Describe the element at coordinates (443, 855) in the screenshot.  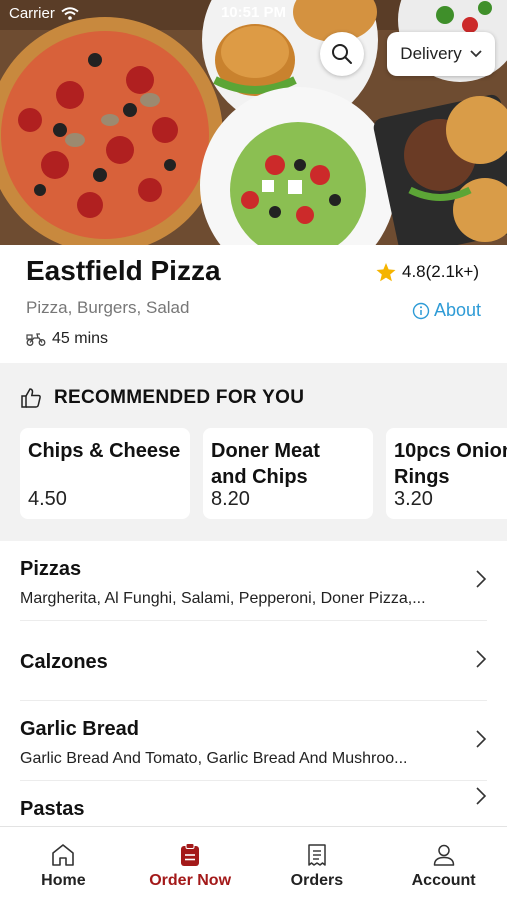
I see `account-icon` at that location.